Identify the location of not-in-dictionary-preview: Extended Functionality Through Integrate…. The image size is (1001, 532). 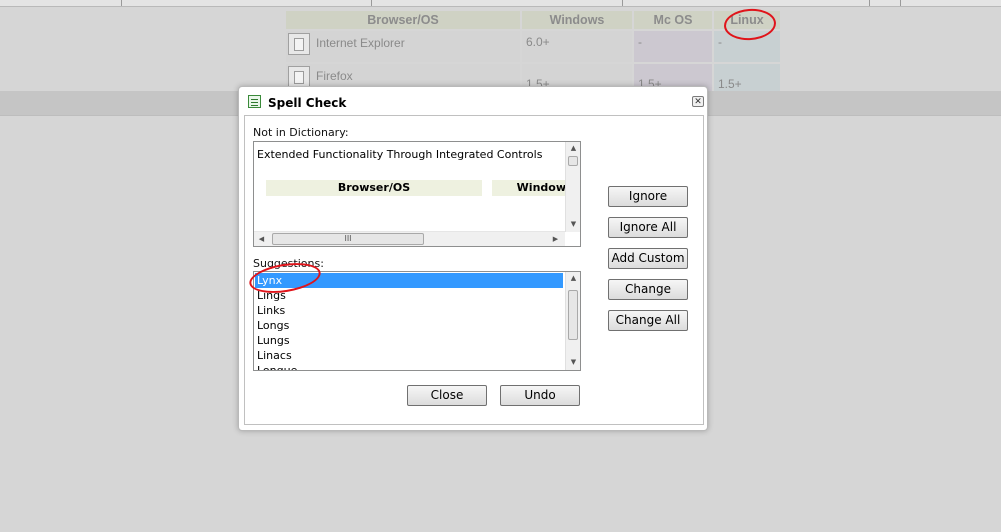
(417, 194).